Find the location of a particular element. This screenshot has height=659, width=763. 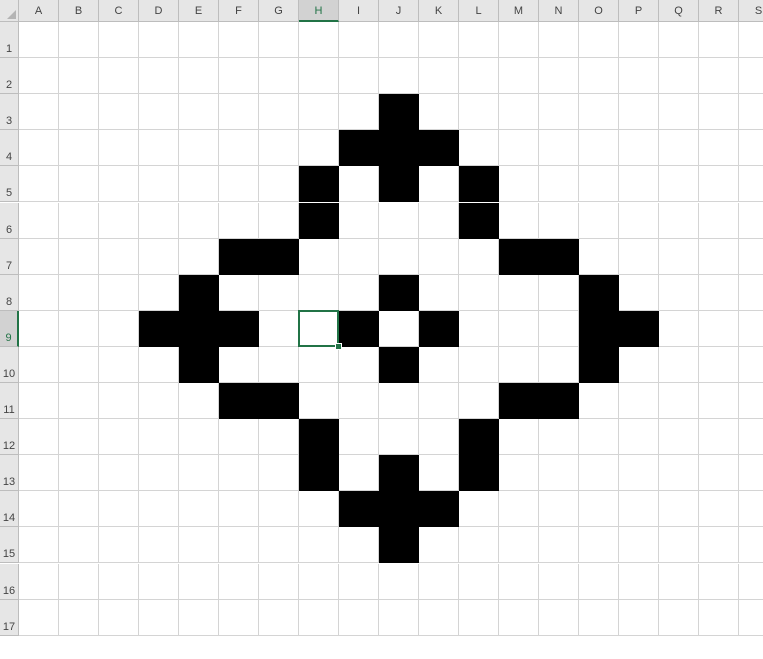

cell-h17 is located at coordinates (319, 617).